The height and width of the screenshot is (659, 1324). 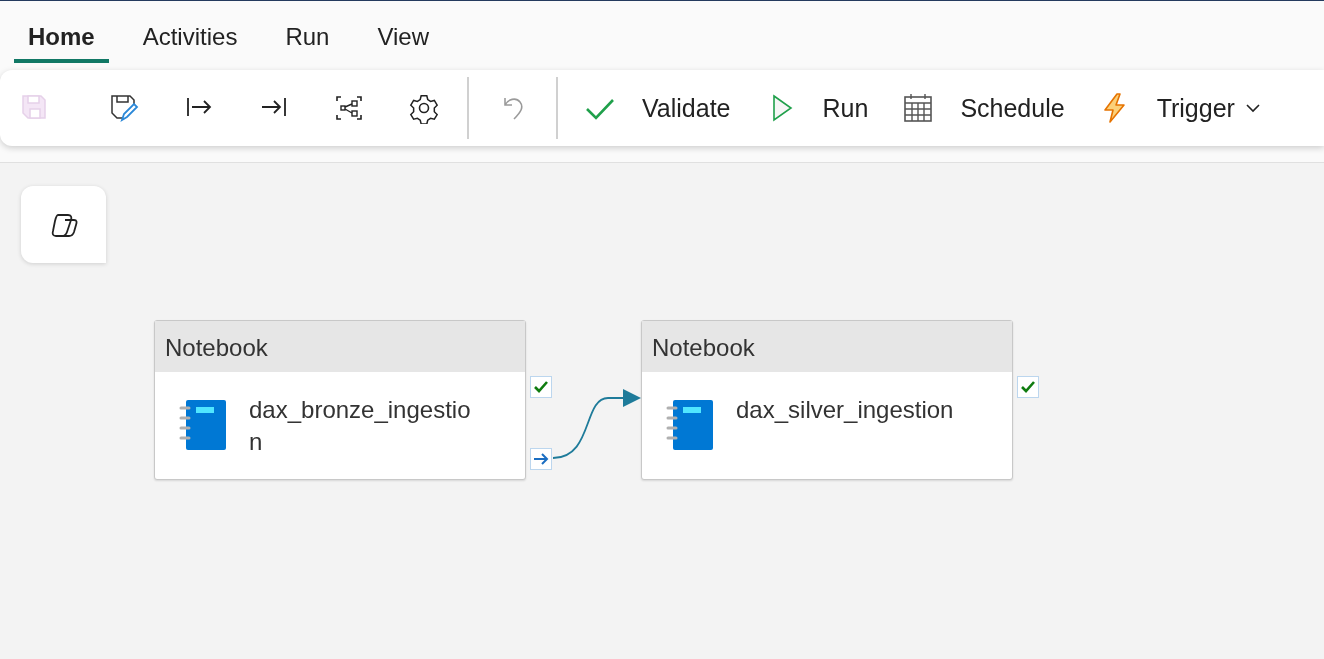 I want to click on tab: Run, so click(x=307, y=32).